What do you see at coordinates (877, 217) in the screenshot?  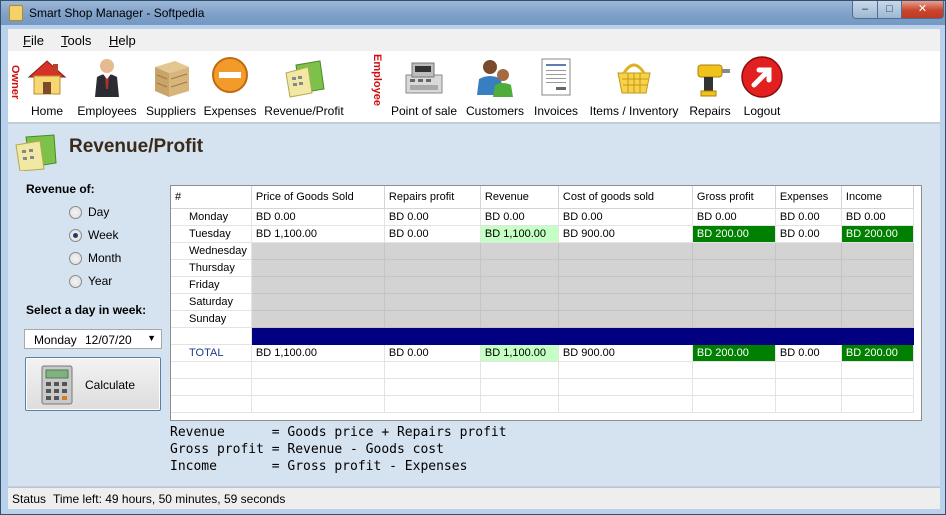 I see `cell-income: BD 0.00` at bounding box center [877, 217].